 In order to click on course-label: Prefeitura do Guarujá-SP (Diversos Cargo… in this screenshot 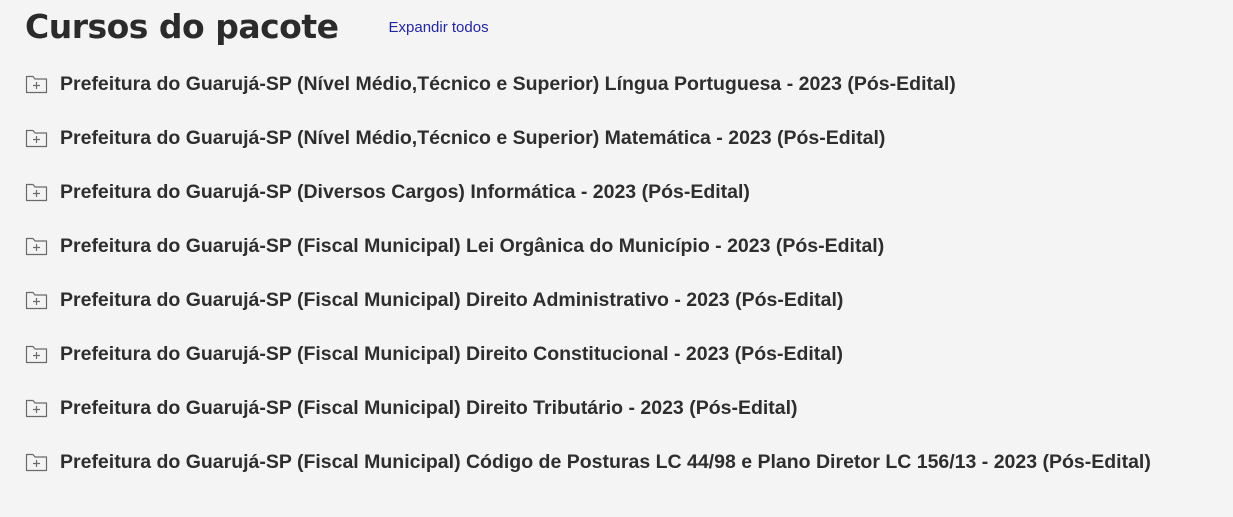, I will do `click(405, 191)`.